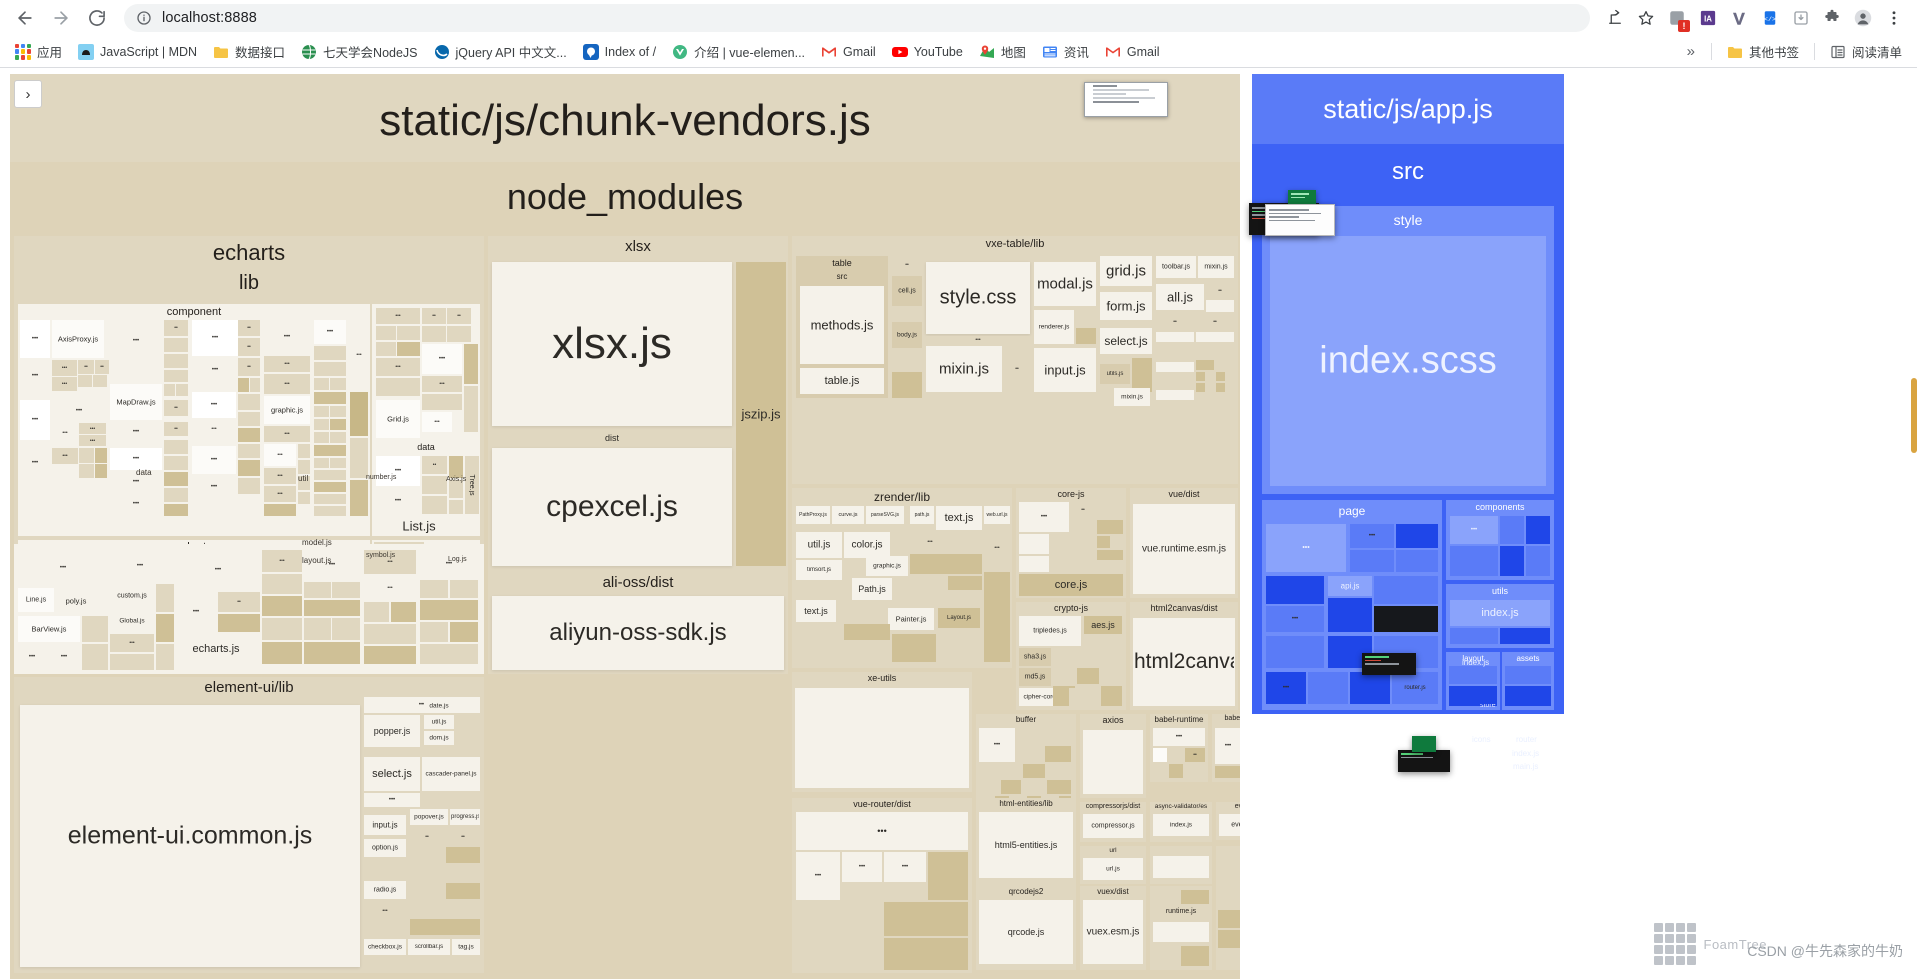  Describe the element at coordinates (190, 836) in the screenshot. I see `cell-element-ui-common: element-ui.common.js` at that location.